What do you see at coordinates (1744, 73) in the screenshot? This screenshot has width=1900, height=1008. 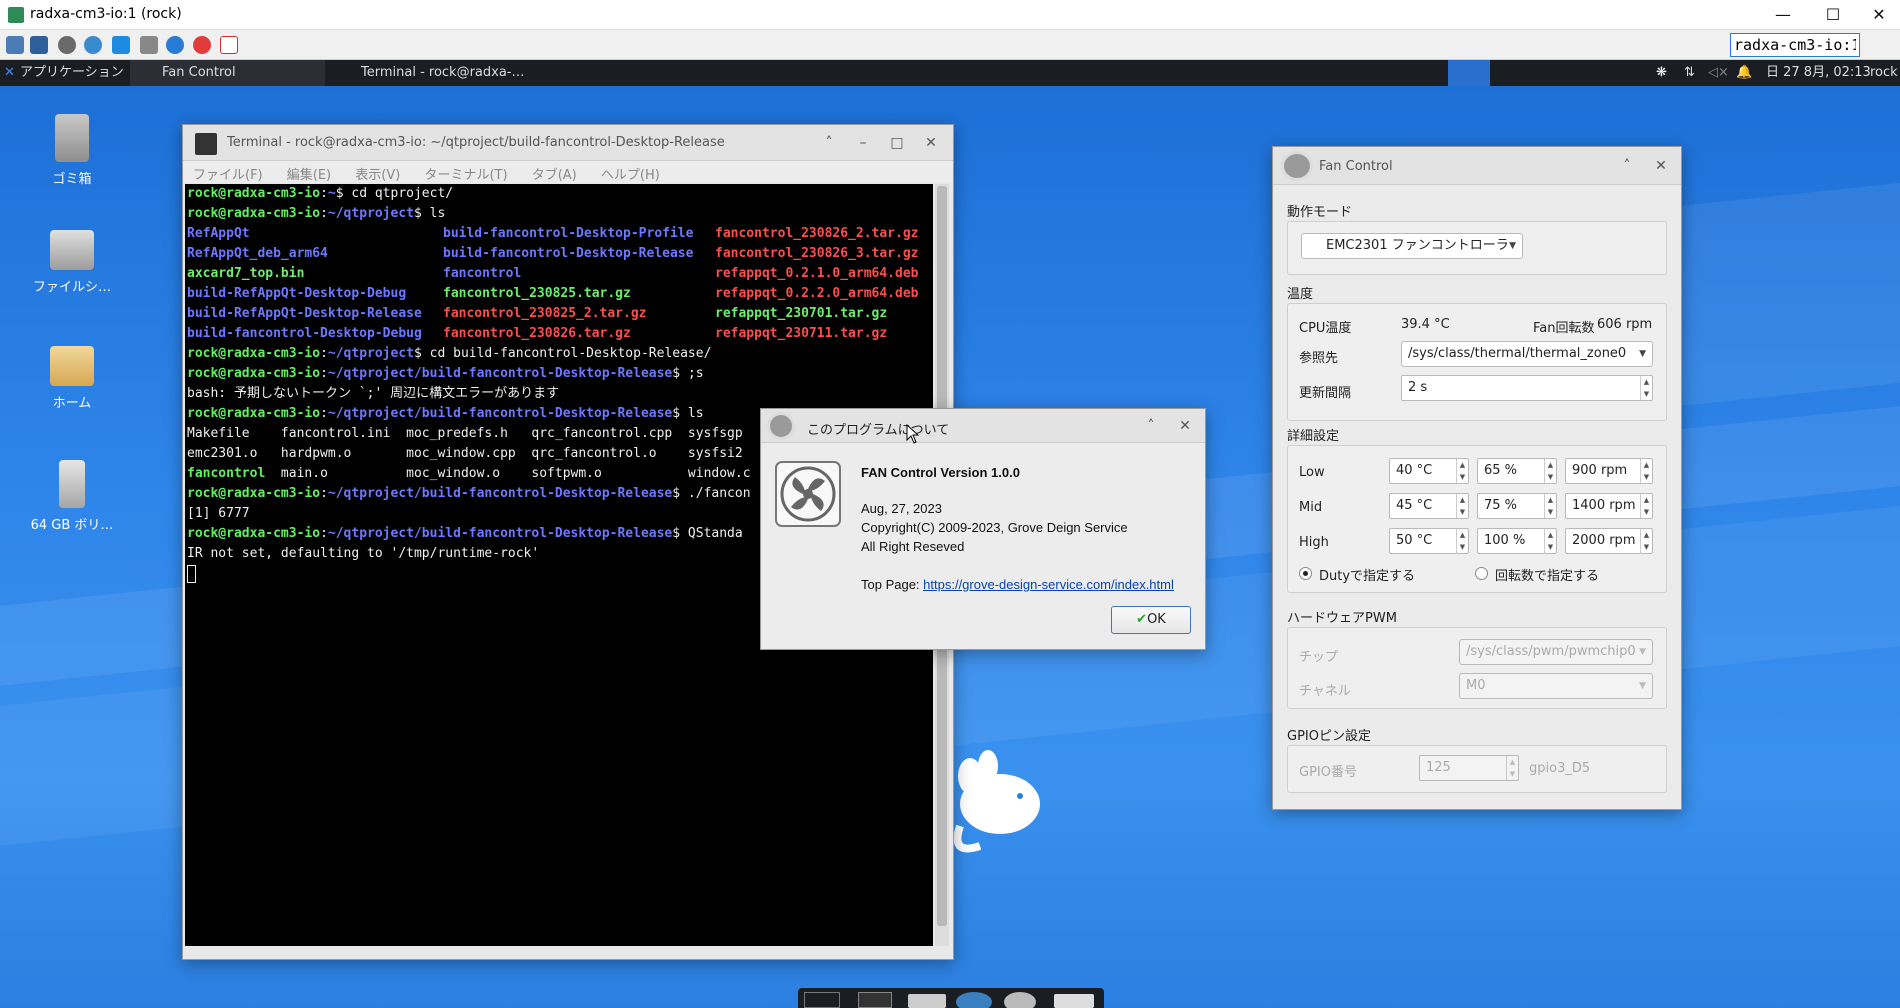 I see `notification-bell-icon: 🔔` at bounding box center [1744, 73].